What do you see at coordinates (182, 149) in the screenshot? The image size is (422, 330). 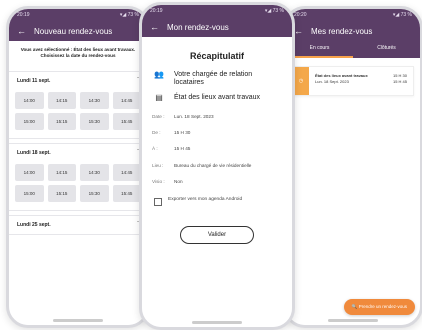 I see `field-value: 15 H 45` at bounding box center [182, 149].